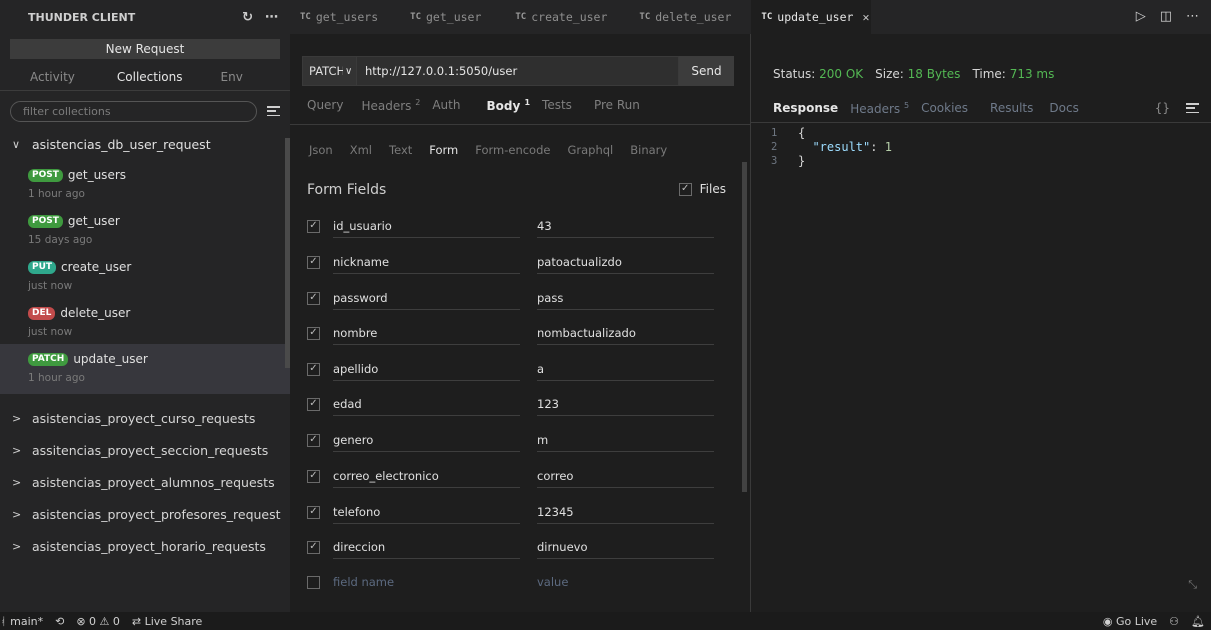  What do you see at coordinates (426, 226) in the screenshot?
I see `field-name-input: id_usuario` at bounding box center [426, 226].